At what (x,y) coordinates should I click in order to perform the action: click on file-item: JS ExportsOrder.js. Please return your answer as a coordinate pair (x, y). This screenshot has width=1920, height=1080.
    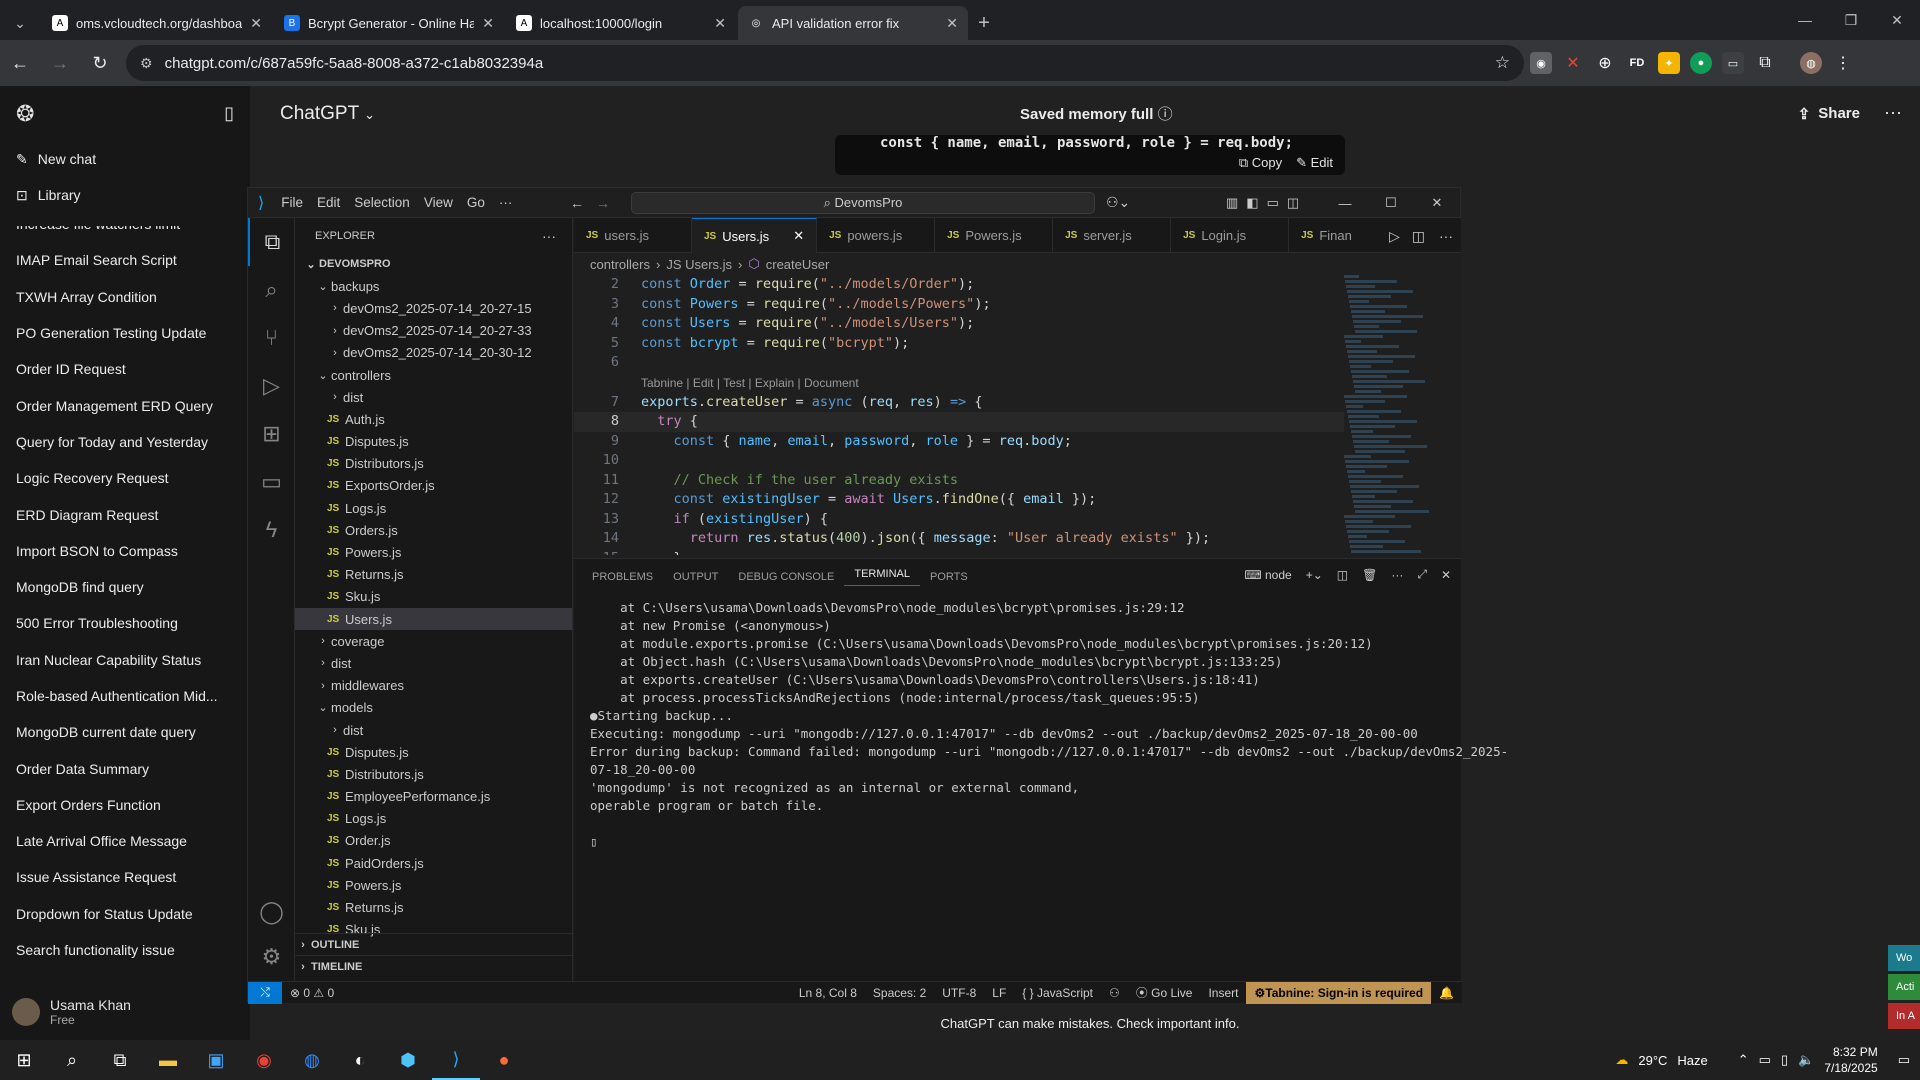
    Looking at the image, I should click on (433, 486).